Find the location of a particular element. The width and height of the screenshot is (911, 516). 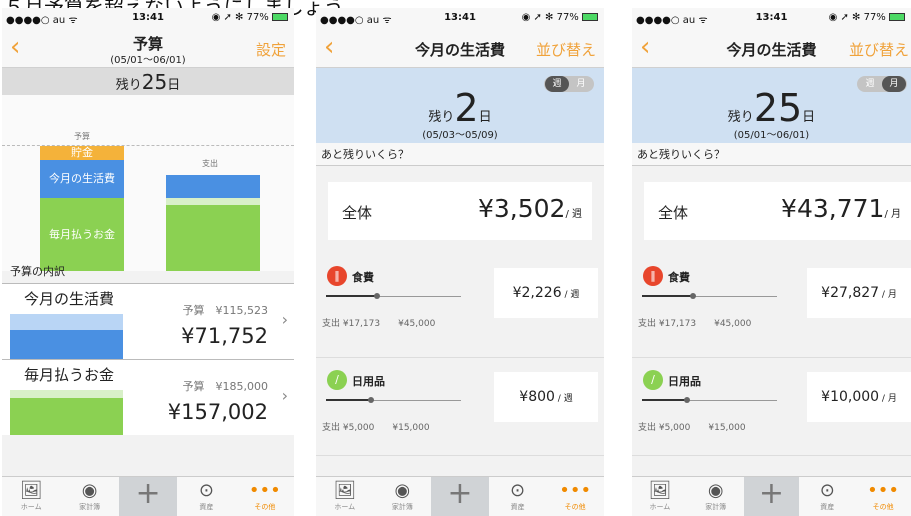

page-subtitle: (05/01～06/01) is located at coordinates (148, 60).